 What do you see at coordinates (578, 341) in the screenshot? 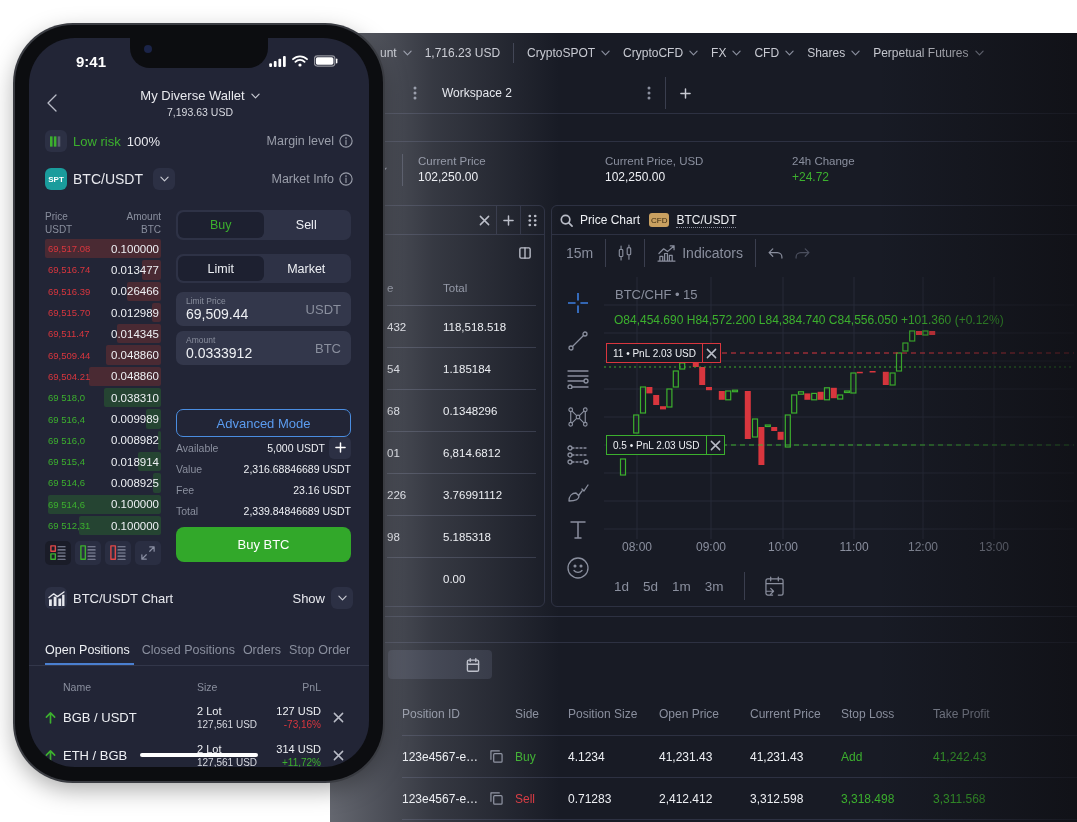
I see `trend-line-icon` at bounding box center [578, 341].